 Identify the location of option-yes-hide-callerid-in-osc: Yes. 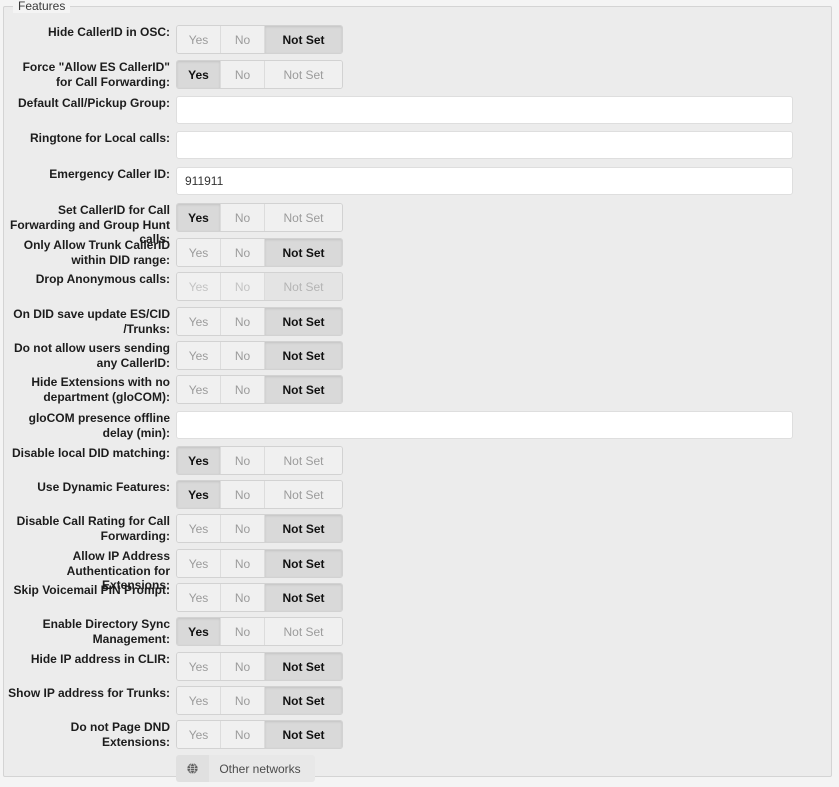
(199, 39).